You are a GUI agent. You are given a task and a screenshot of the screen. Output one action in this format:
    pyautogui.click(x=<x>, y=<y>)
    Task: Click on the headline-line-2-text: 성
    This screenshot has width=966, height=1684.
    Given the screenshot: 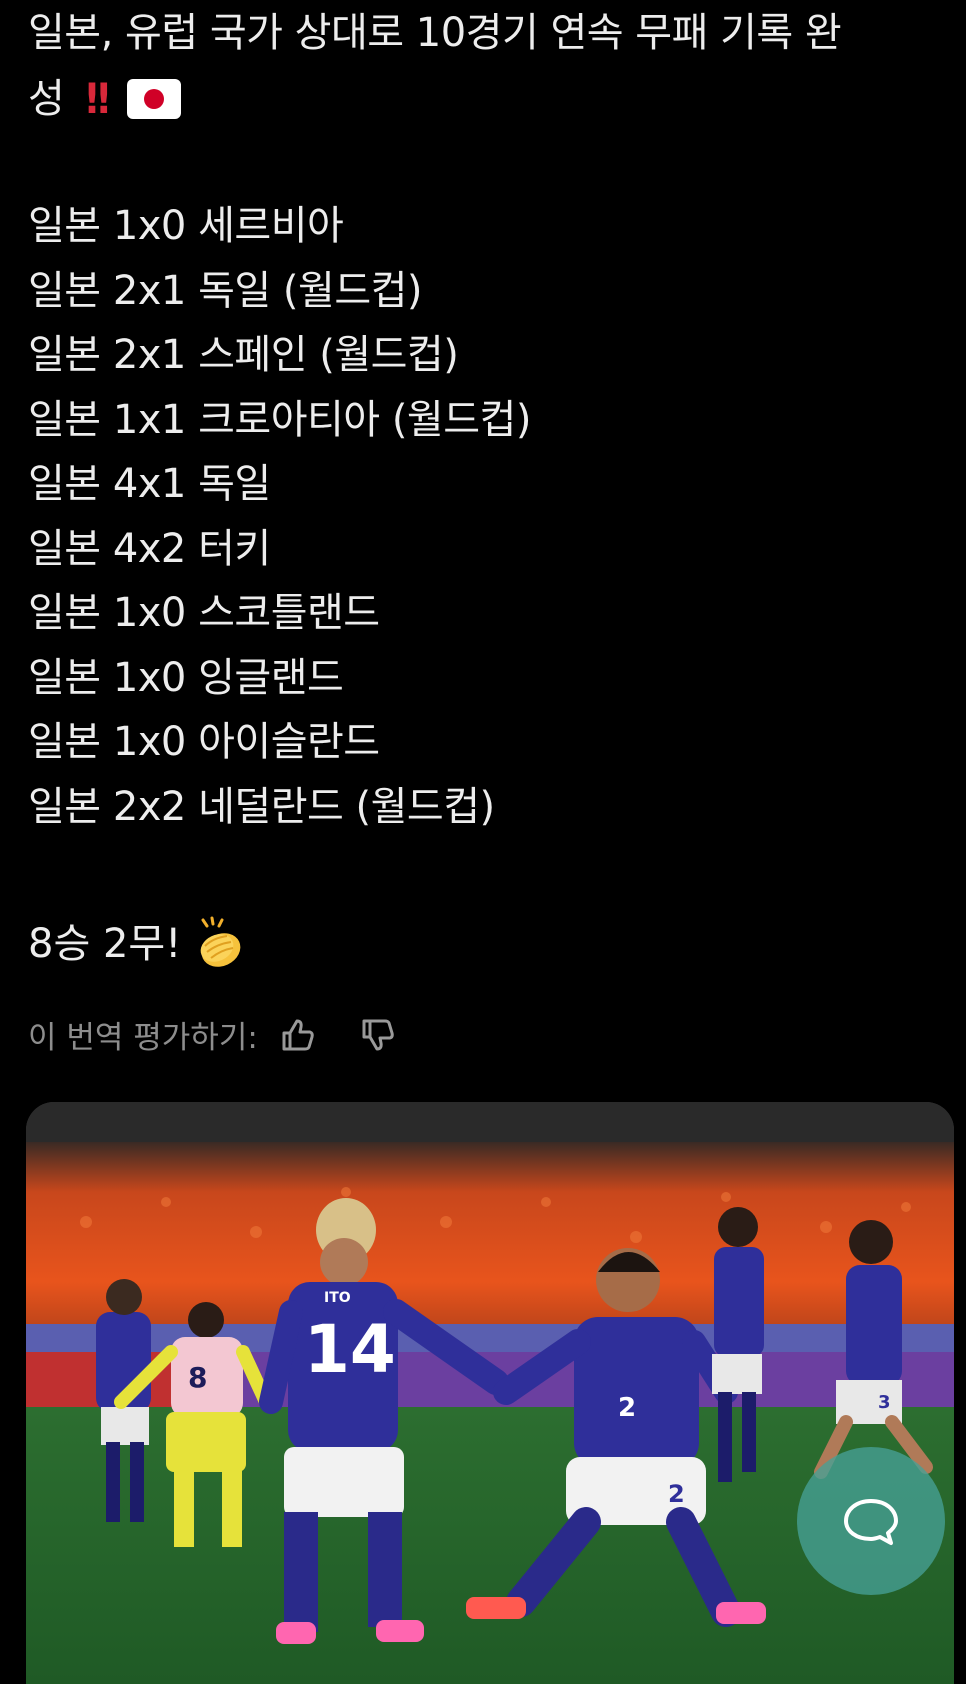 What is the action you would take?
    pyautogui.click(x=46, y=99)
    